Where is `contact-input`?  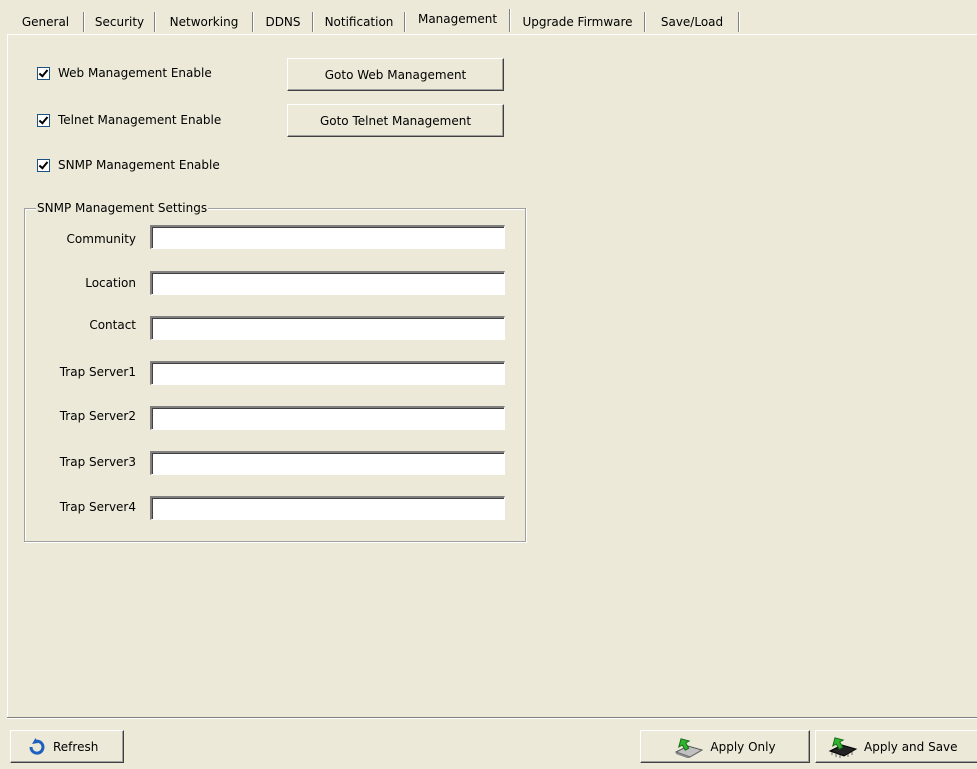 contact-input is located at coordinates (327, 328).